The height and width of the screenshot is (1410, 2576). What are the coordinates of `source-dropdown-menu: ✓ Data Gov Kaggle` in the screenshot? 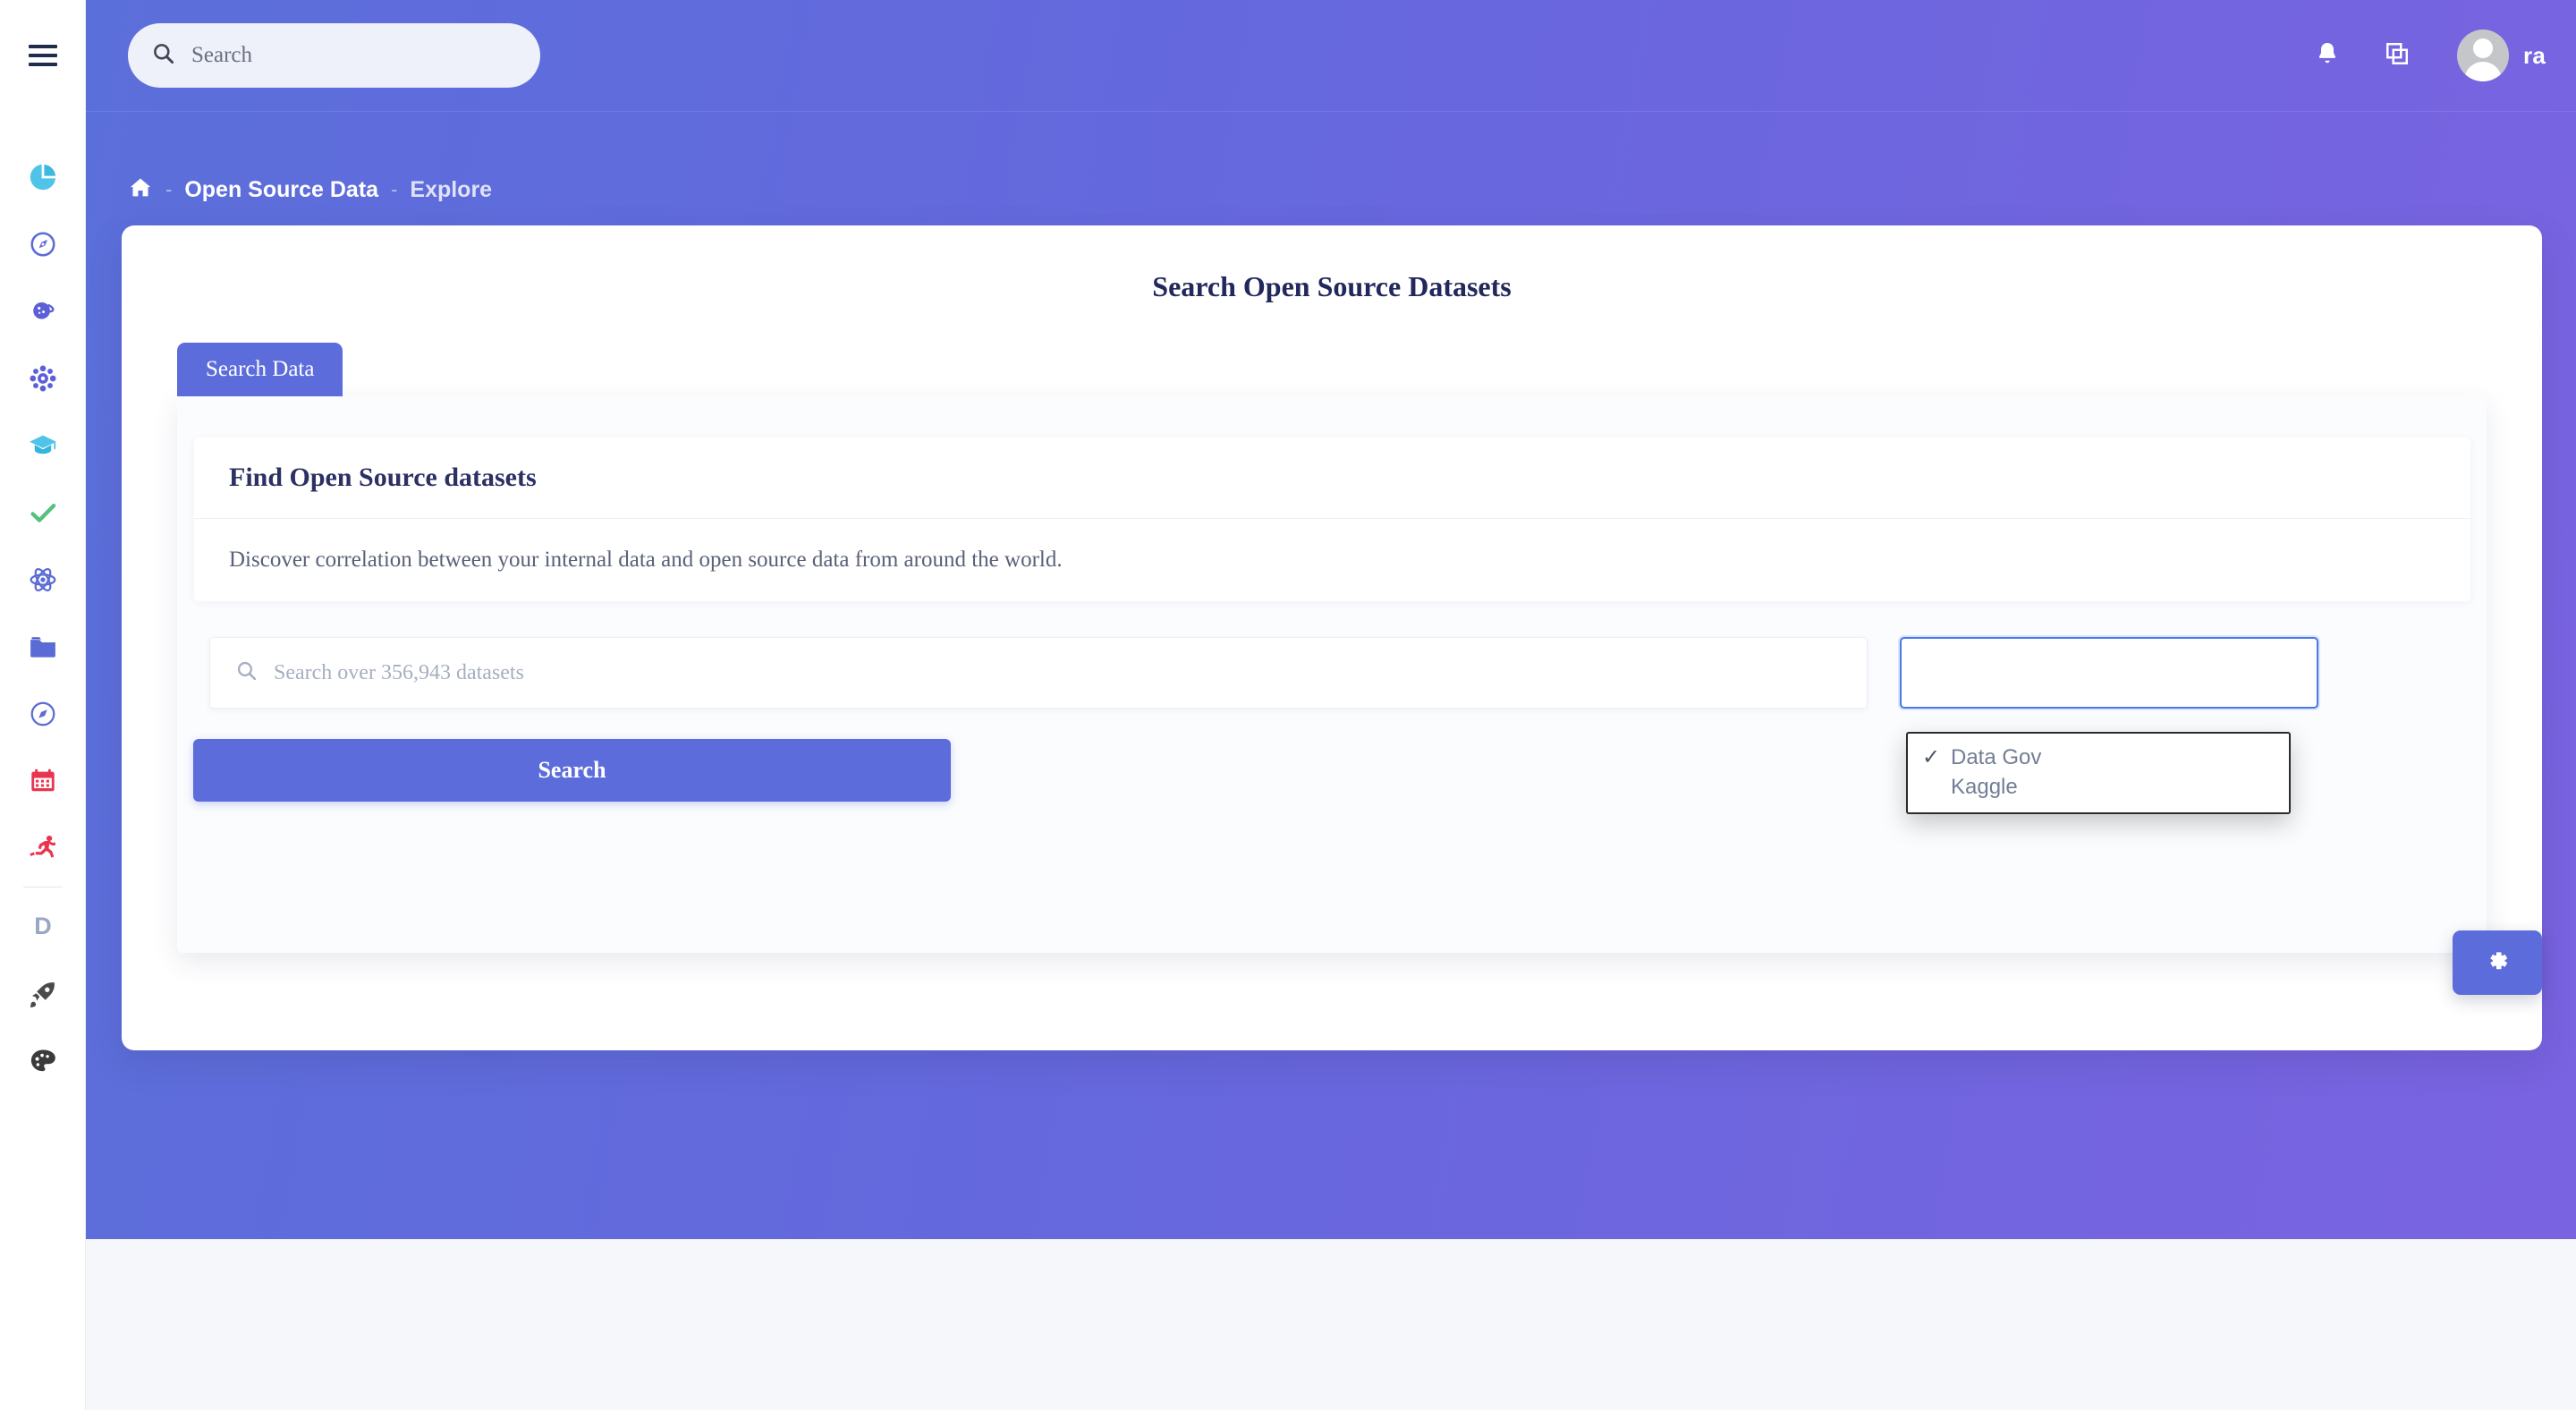 It's located at (2098, 773).